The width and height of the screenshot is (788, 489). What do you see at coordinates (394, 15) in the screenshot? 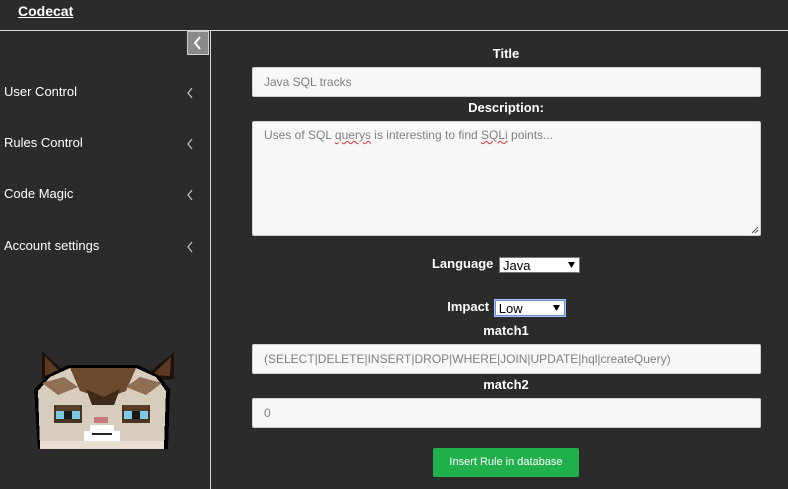
I see `top-bar: Codecat` at bounding box center [394, 15].